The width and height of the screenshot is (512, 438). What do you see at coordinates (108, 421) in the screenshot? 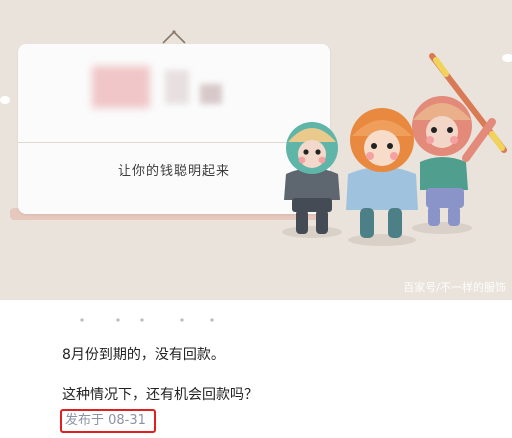
I see `publish-date: 发布于 08-31` at bounding box center [108, 421].